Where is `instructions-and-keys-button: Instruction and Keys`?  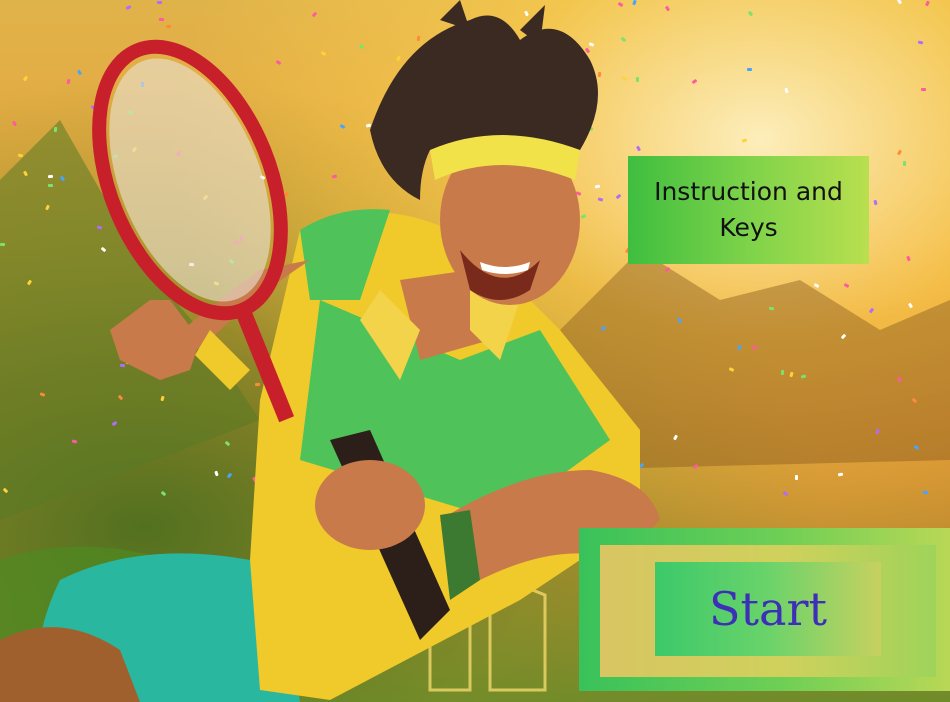
instructions-and-keys-button: Instruction and Keys is located at coordinates (748, 210).